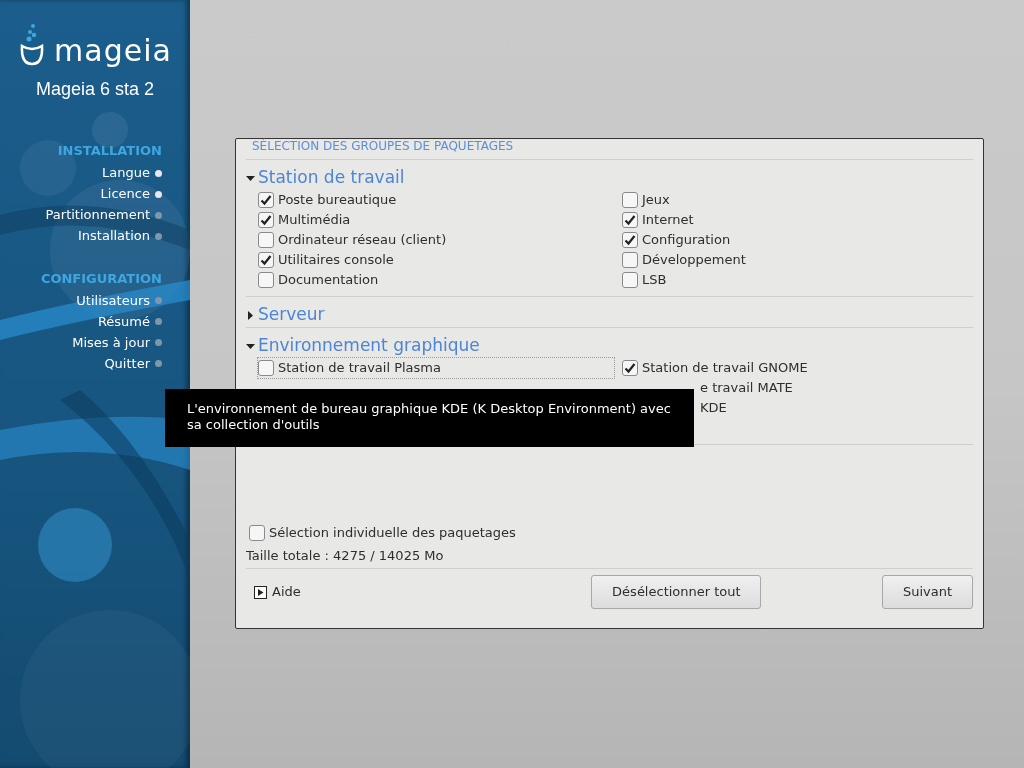 The width and height of the screenshot is (1024, 768). Describe the element at coordinates (127, 363) in the screenshot. I see `step-label: Quitter` at that location.